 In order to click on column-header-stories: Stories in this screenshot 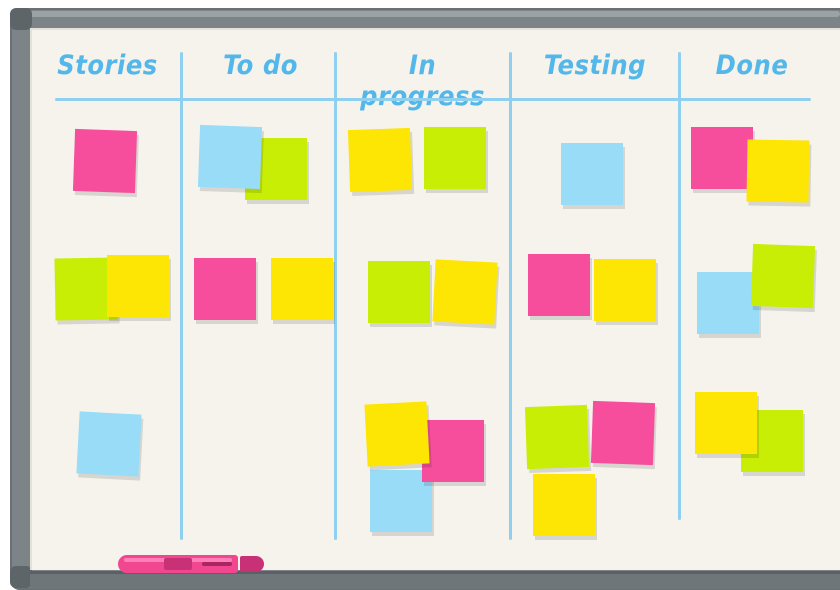, I will do `click(107, 65)`.